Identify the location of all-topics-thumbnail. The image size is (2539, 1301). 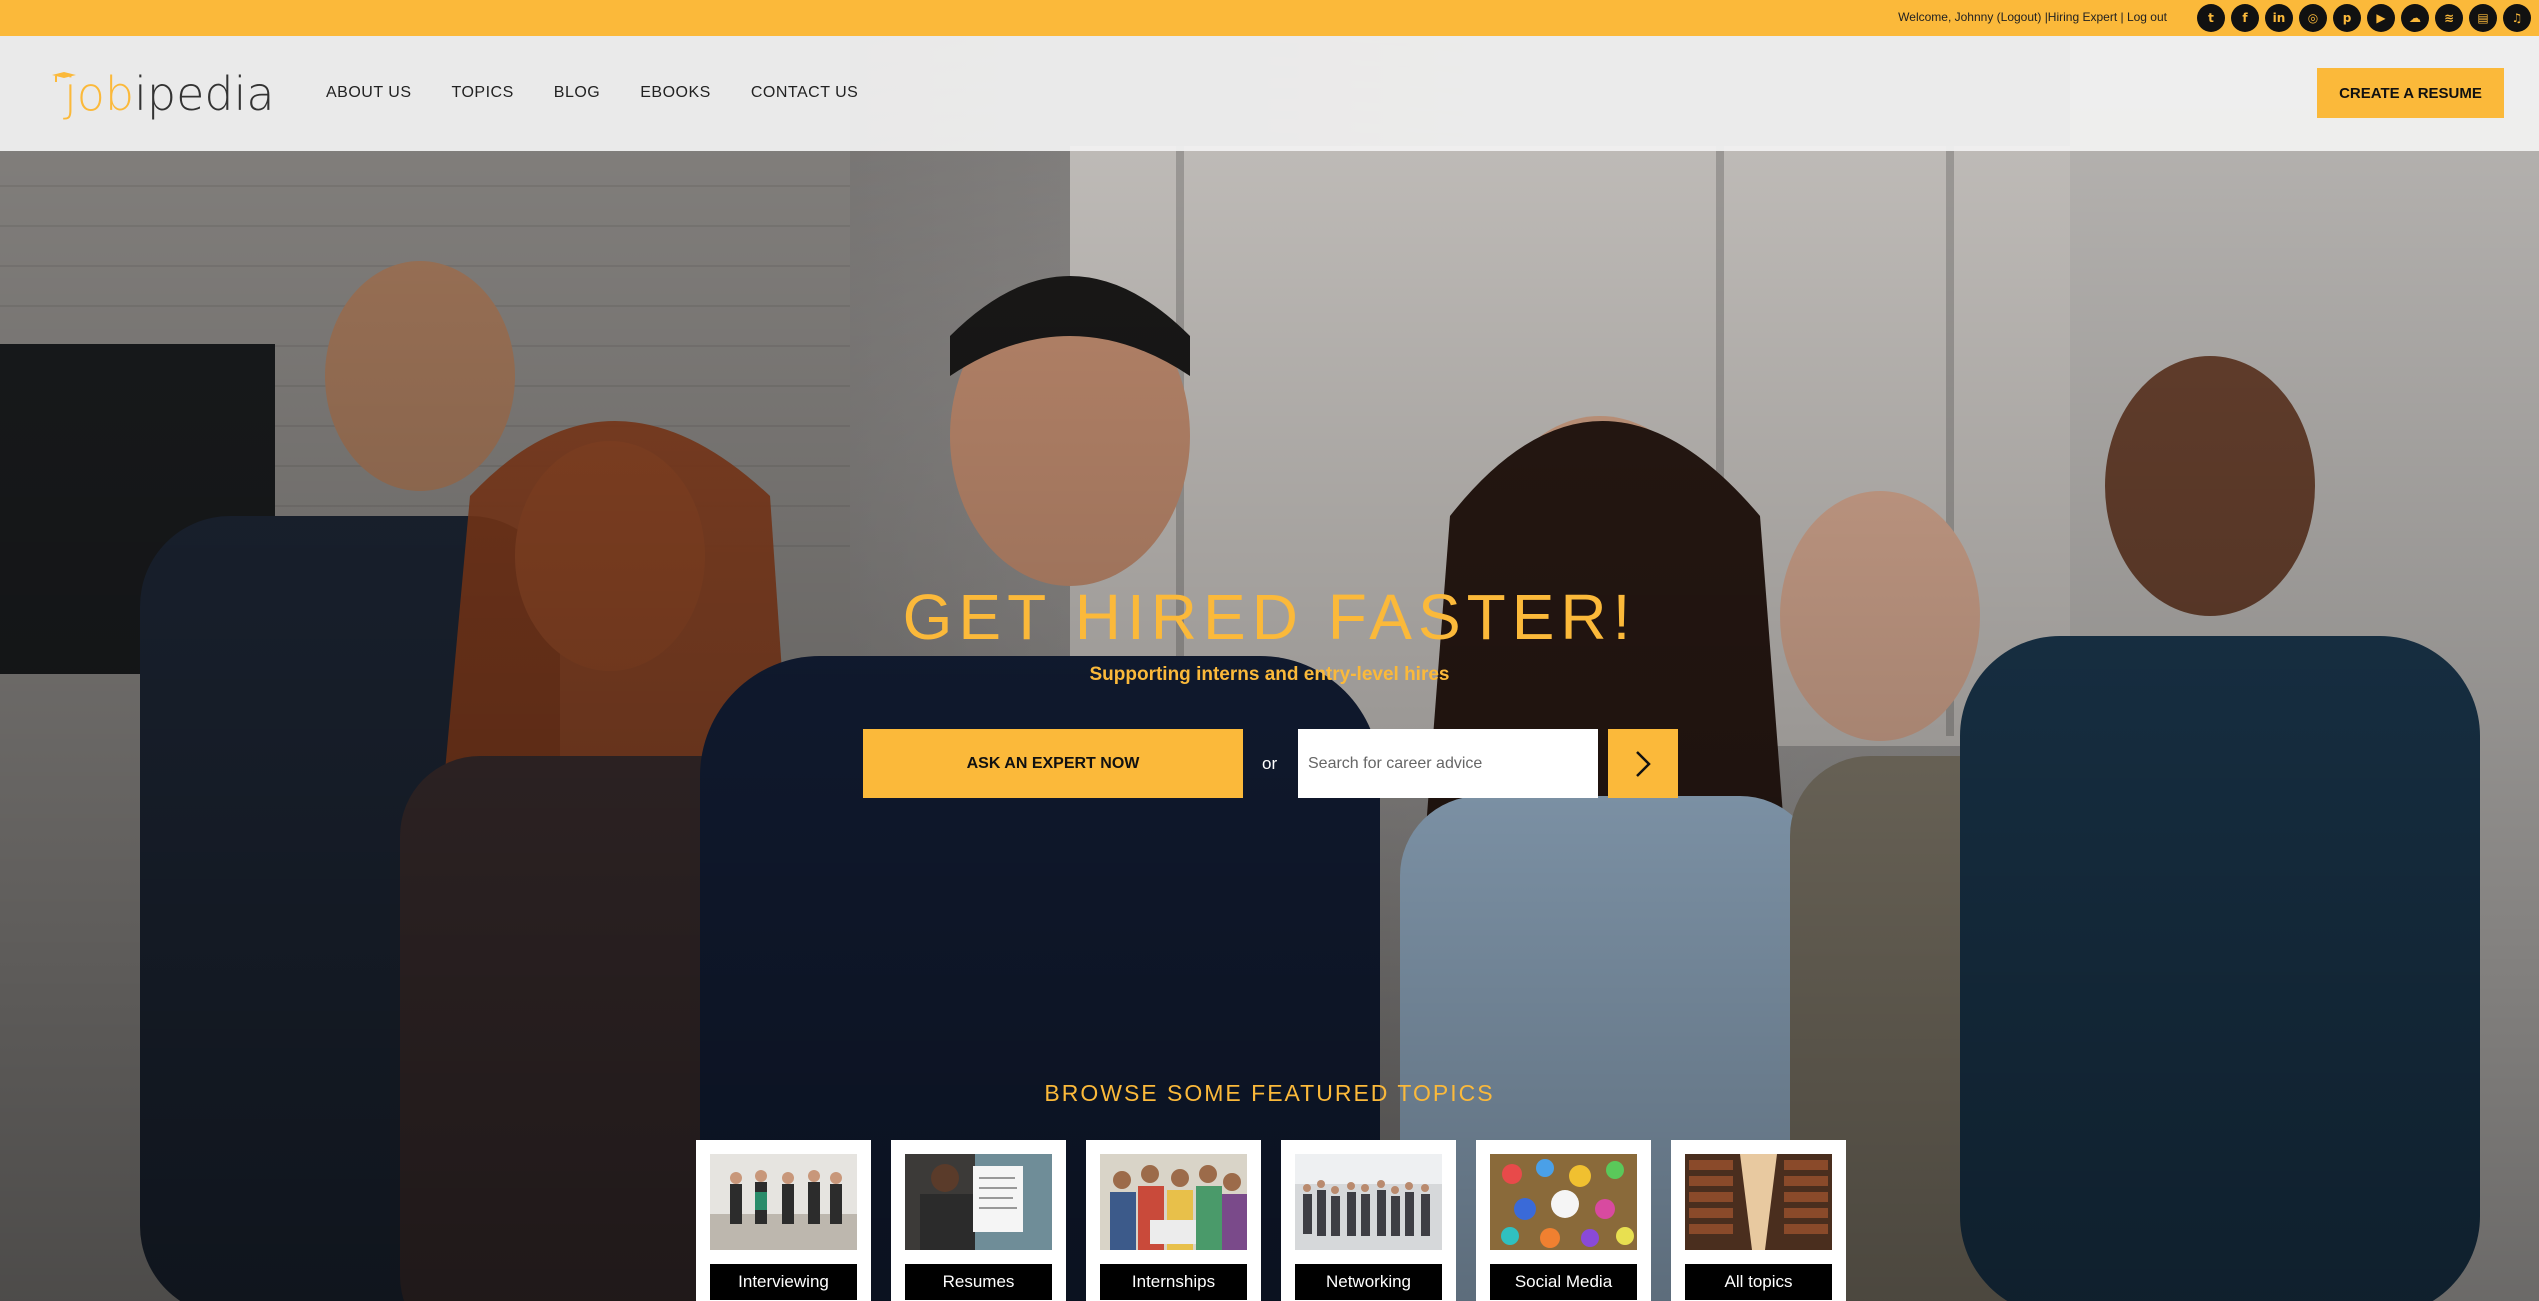
(1758, 1202).